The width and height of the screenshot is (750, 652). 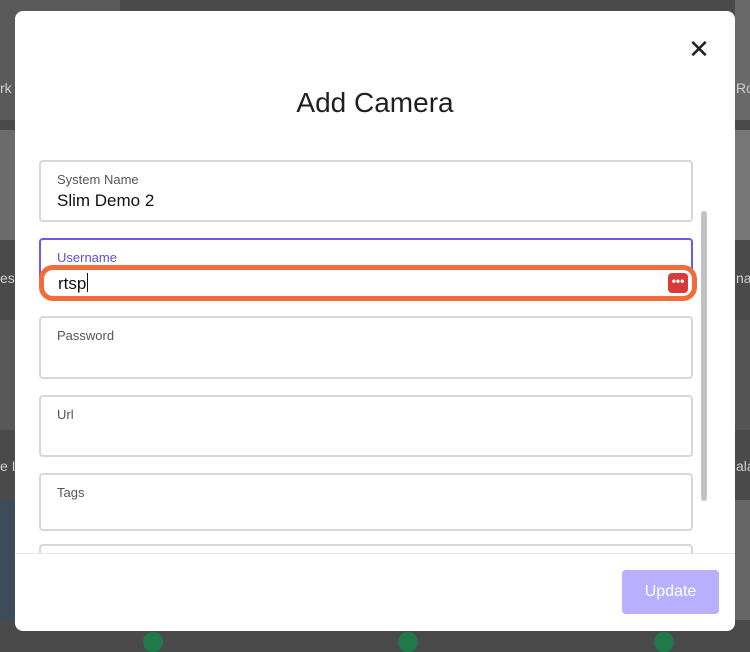 What do you see at coordinates (375, 553) in the screenshot?
I see `footer-divider` at bounding box center [375, 553].